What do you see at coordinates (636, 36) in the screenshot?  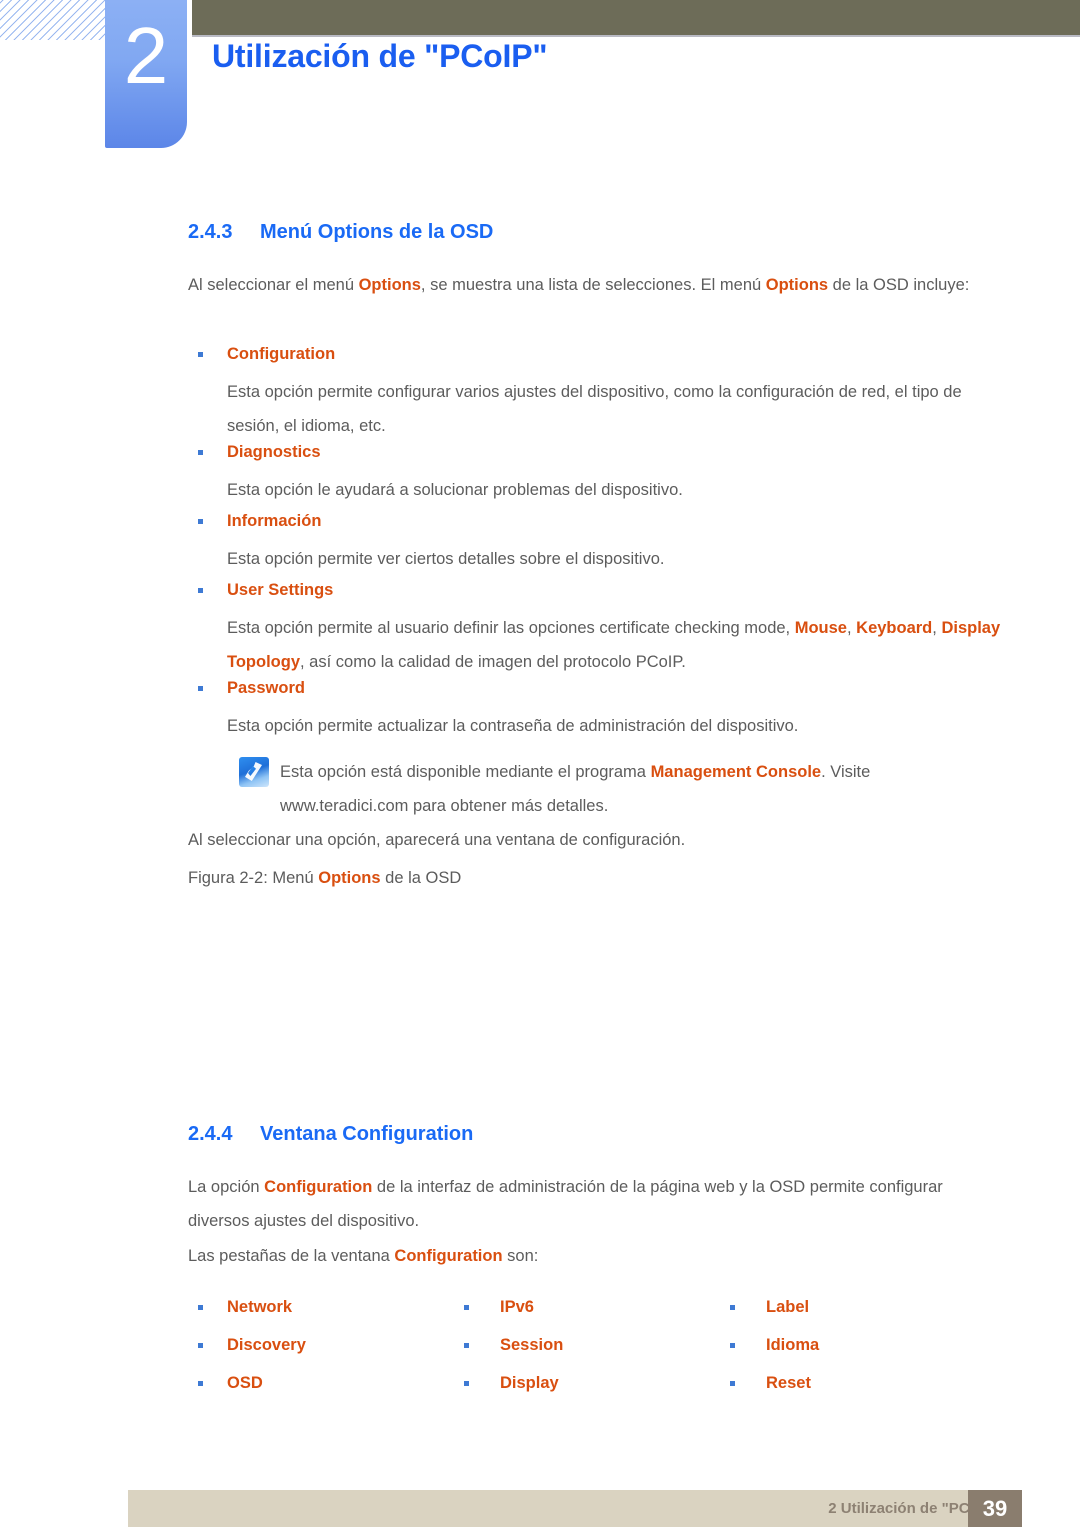 I see `header-olive-bar-underline` at bounding box center [636, 36].